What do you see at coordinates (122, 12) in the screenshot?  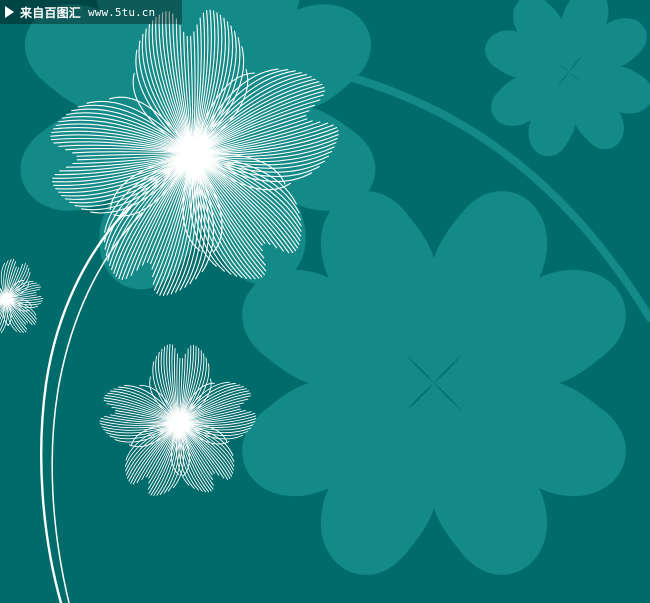 I see `watermark-url: www.5tu.cn` at bounding box center [122, 12].